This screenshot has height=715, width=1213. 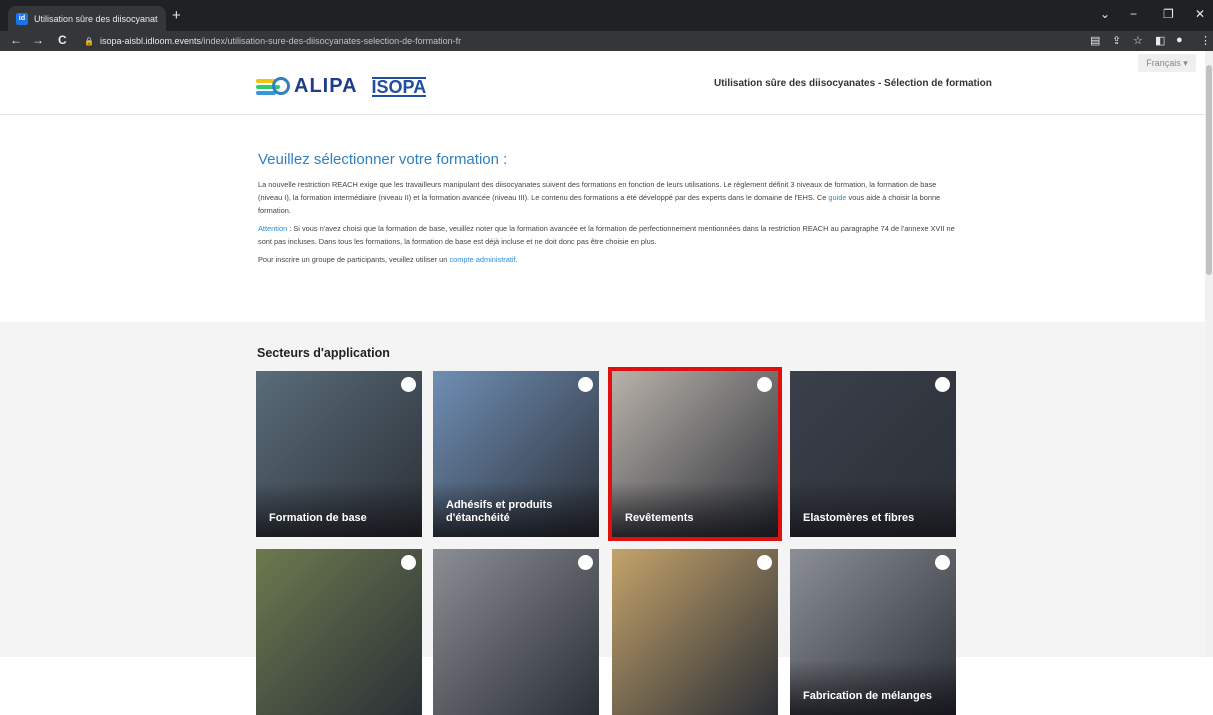 What do you see at coordinates (16, 40) in the screenshot?
I see `back-icon: ←` at bounding box center [16, 40].